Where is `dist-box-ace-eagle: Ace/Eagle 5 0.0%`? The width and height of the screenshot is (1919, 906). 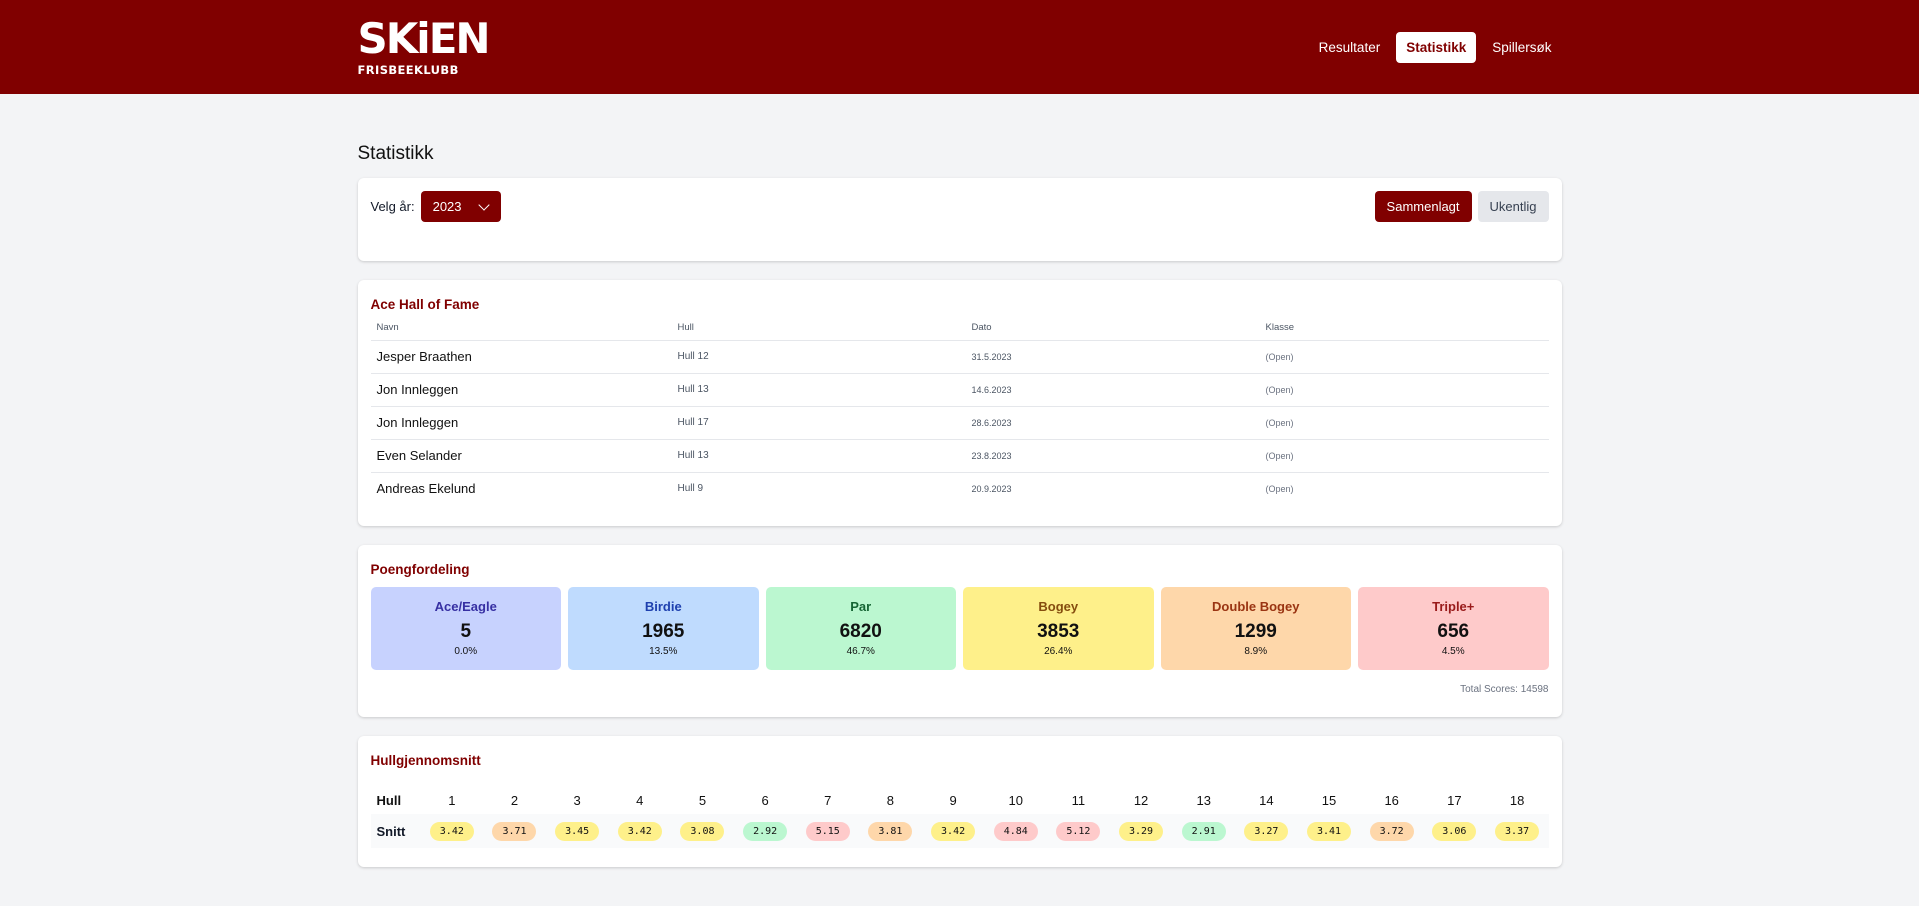
dist-box-ace-eagle: Ace/Eagle 5 0.0% is located at coordinates (465, 628).